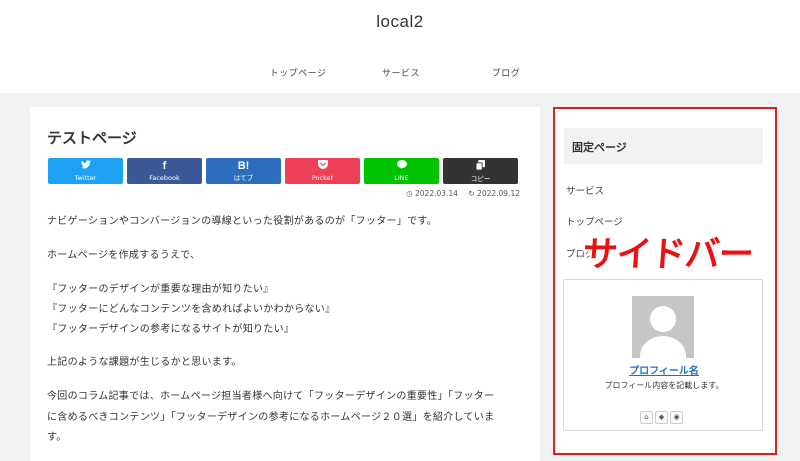 This screenshot has height=461, width=800. I want to click on question-item: 『フッターデザインの参考になるサイトが知りたい』, so click(171, 329).